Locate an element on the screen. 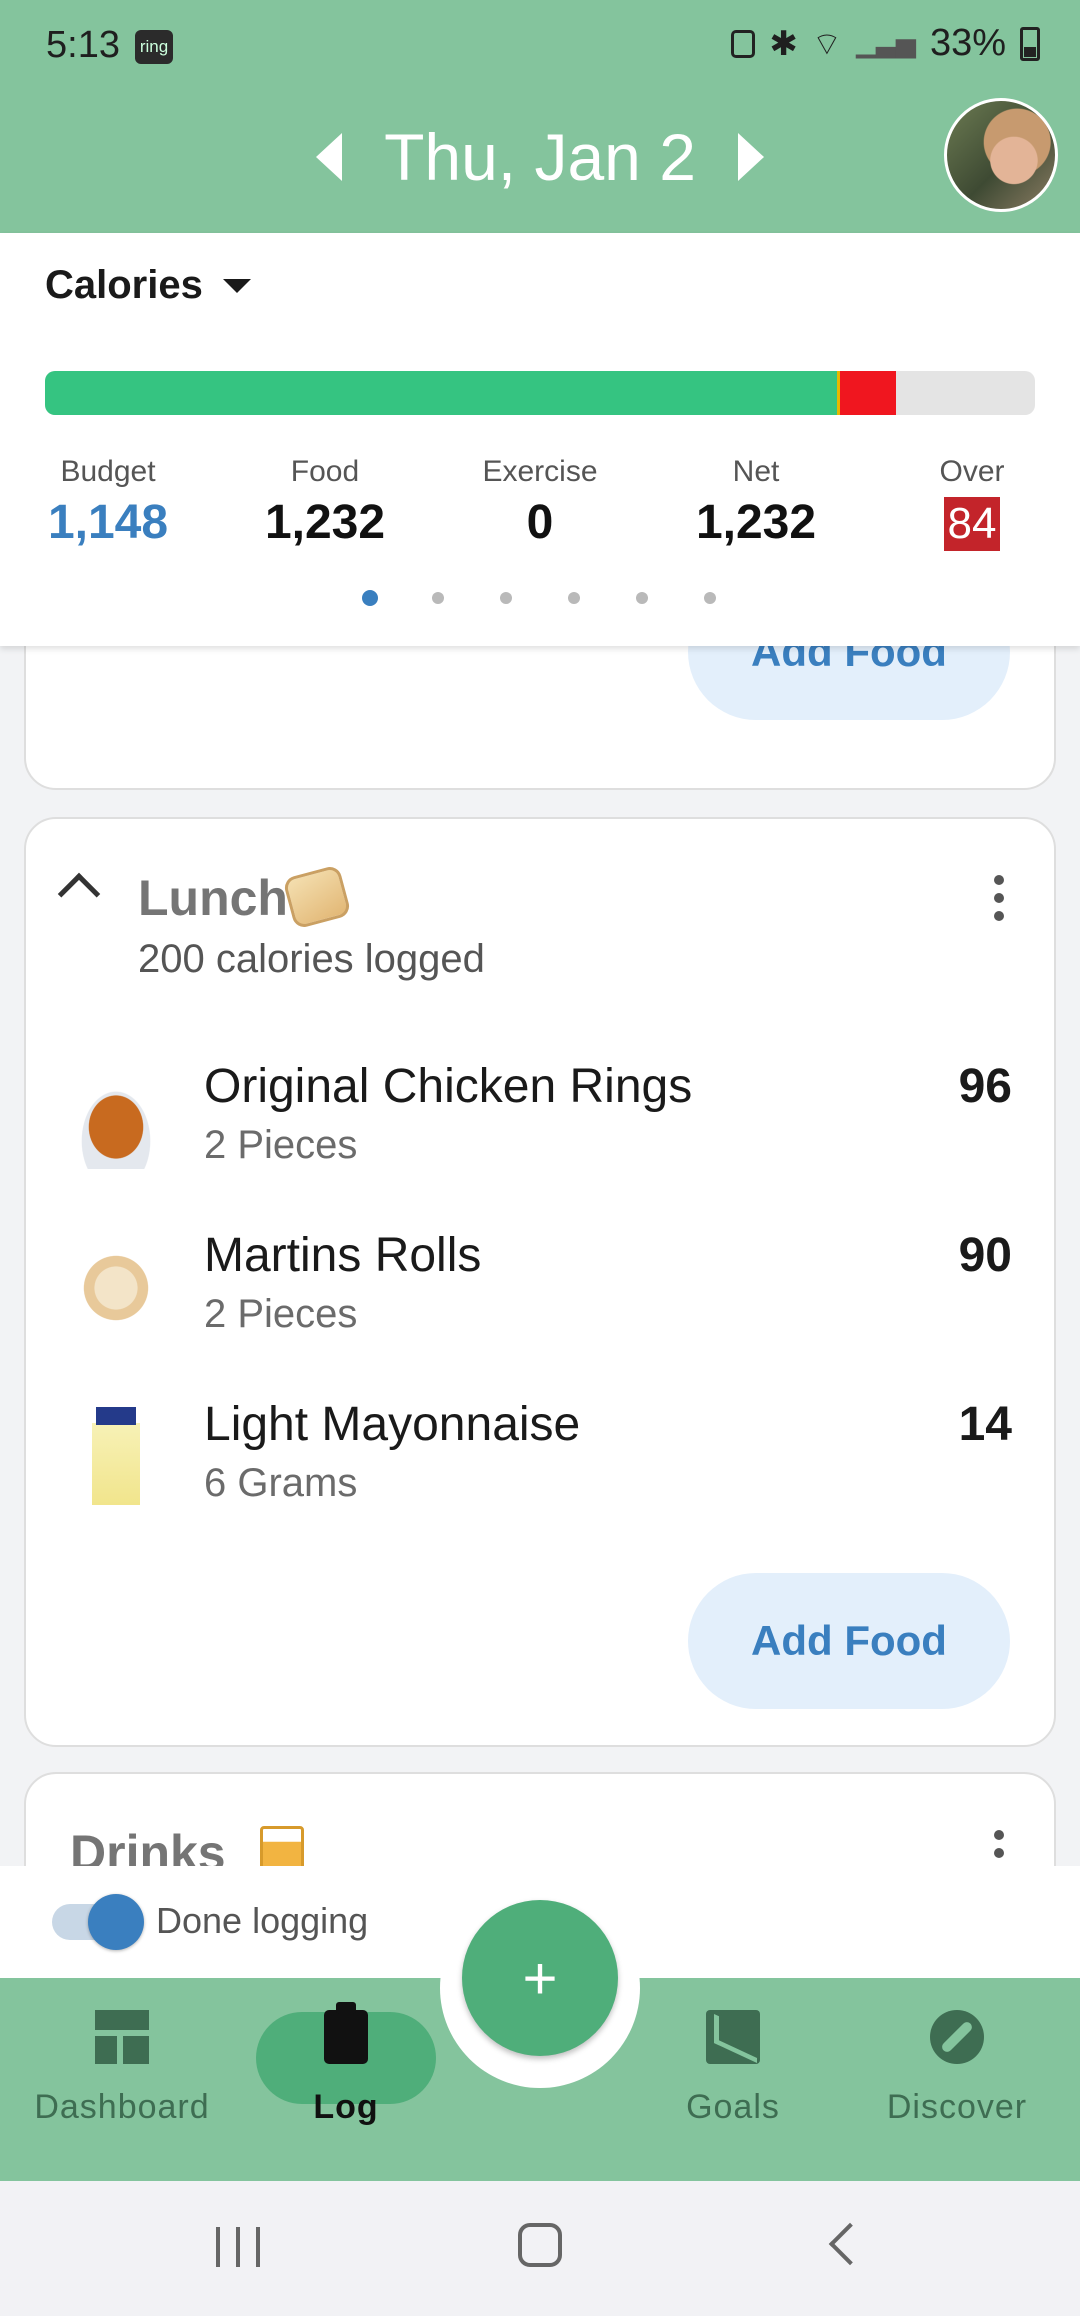 The image size is (1080, 2316). recent-apps-icon is located at coordinates (238, 2247).